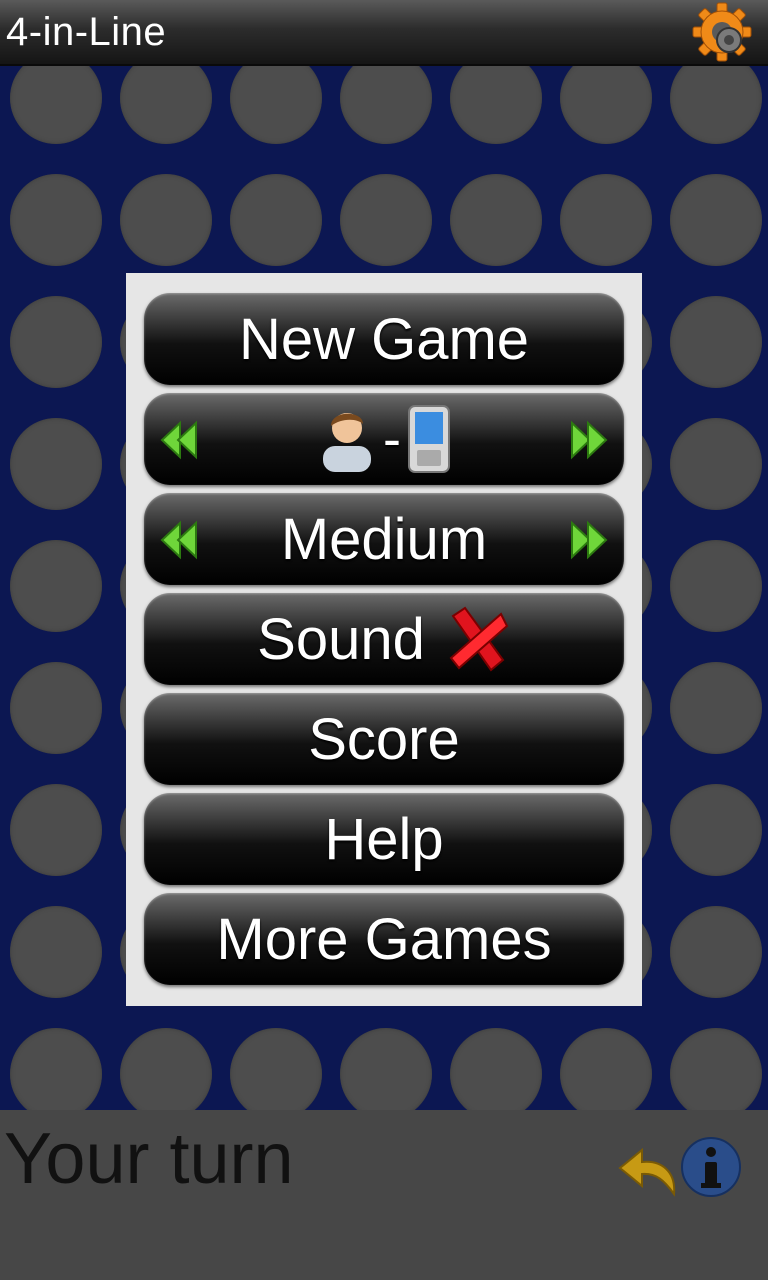  I want to click on score-label: Score, so click(384, 739).